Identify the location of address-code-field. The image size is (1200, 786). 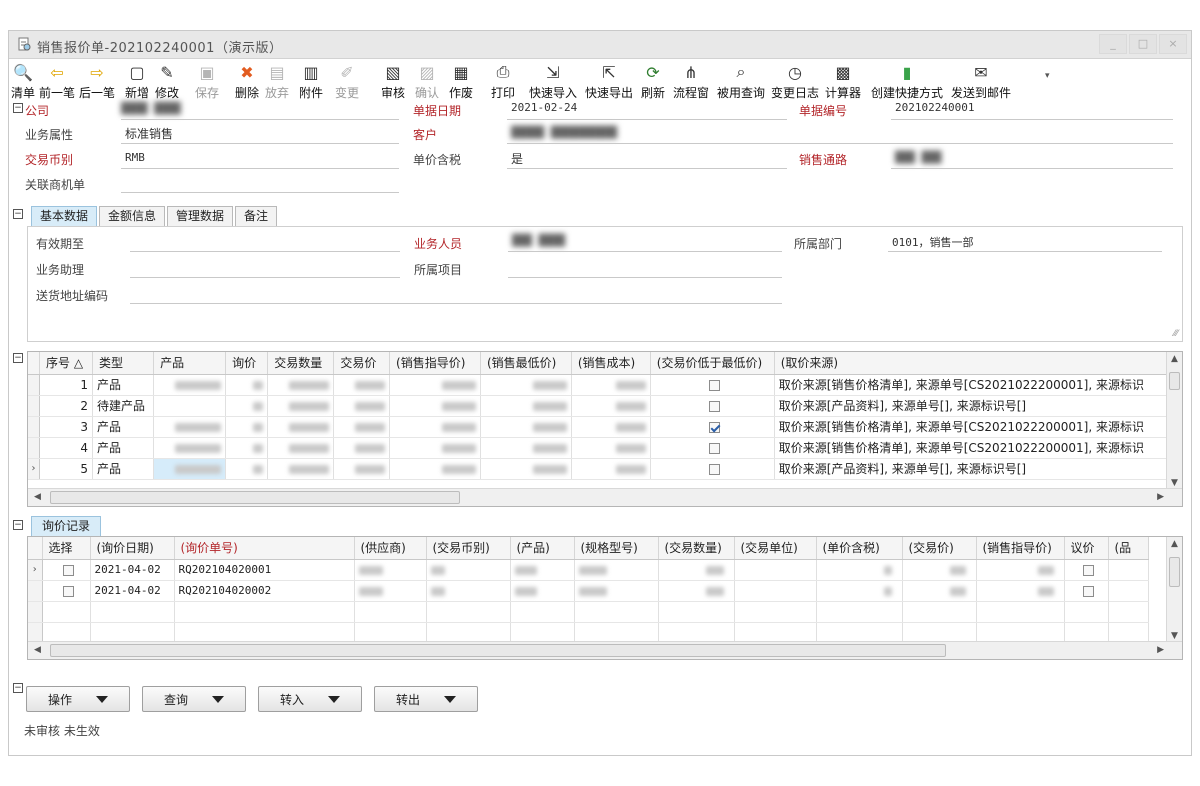
(456, 303).